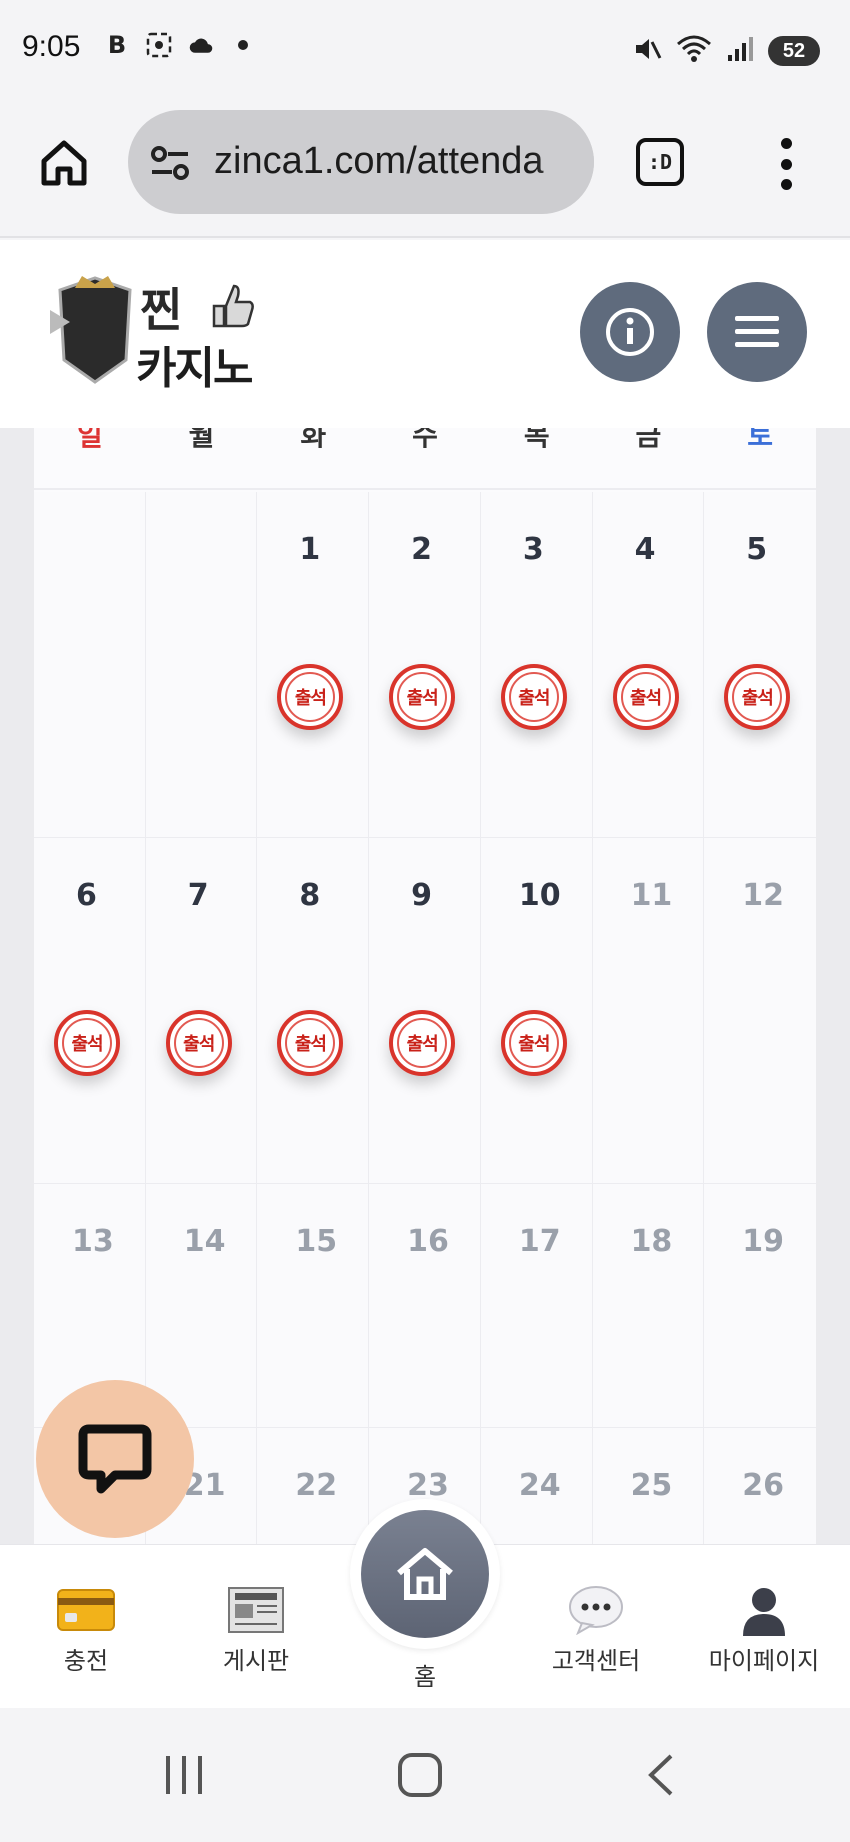 The width and height of the screenshot is (850, 1842). What do you see at coordinates (536, 1486) in the screenshot?
I see `calendar-day-cell: 24` at bounding box center [536, 1486].